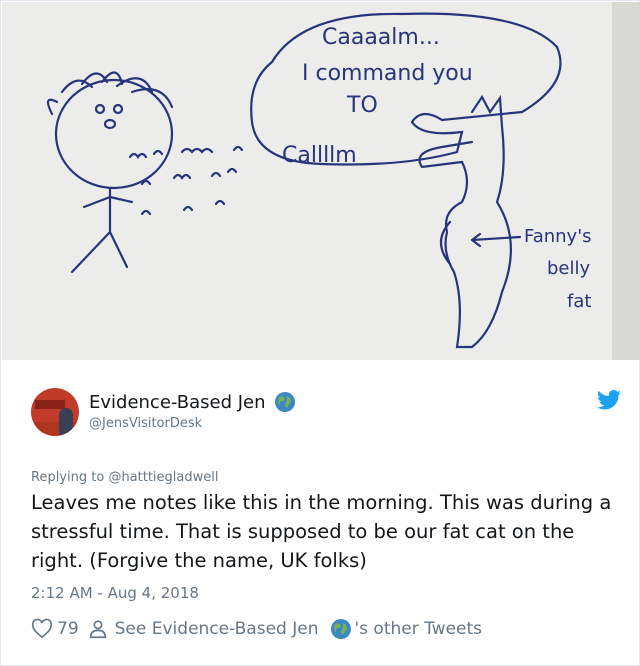 The width and height of the screenshot is (640, 666). Describe the element at coordinates (68, 477) in the screenshot. I see `replying-prefix: Replying to` at that location.